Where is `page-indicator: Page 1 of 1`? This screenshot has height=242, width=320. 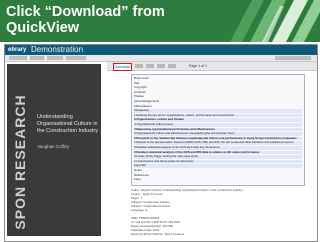
page-indicator: Page 1 of 1 is located at coordinates (198, 66).